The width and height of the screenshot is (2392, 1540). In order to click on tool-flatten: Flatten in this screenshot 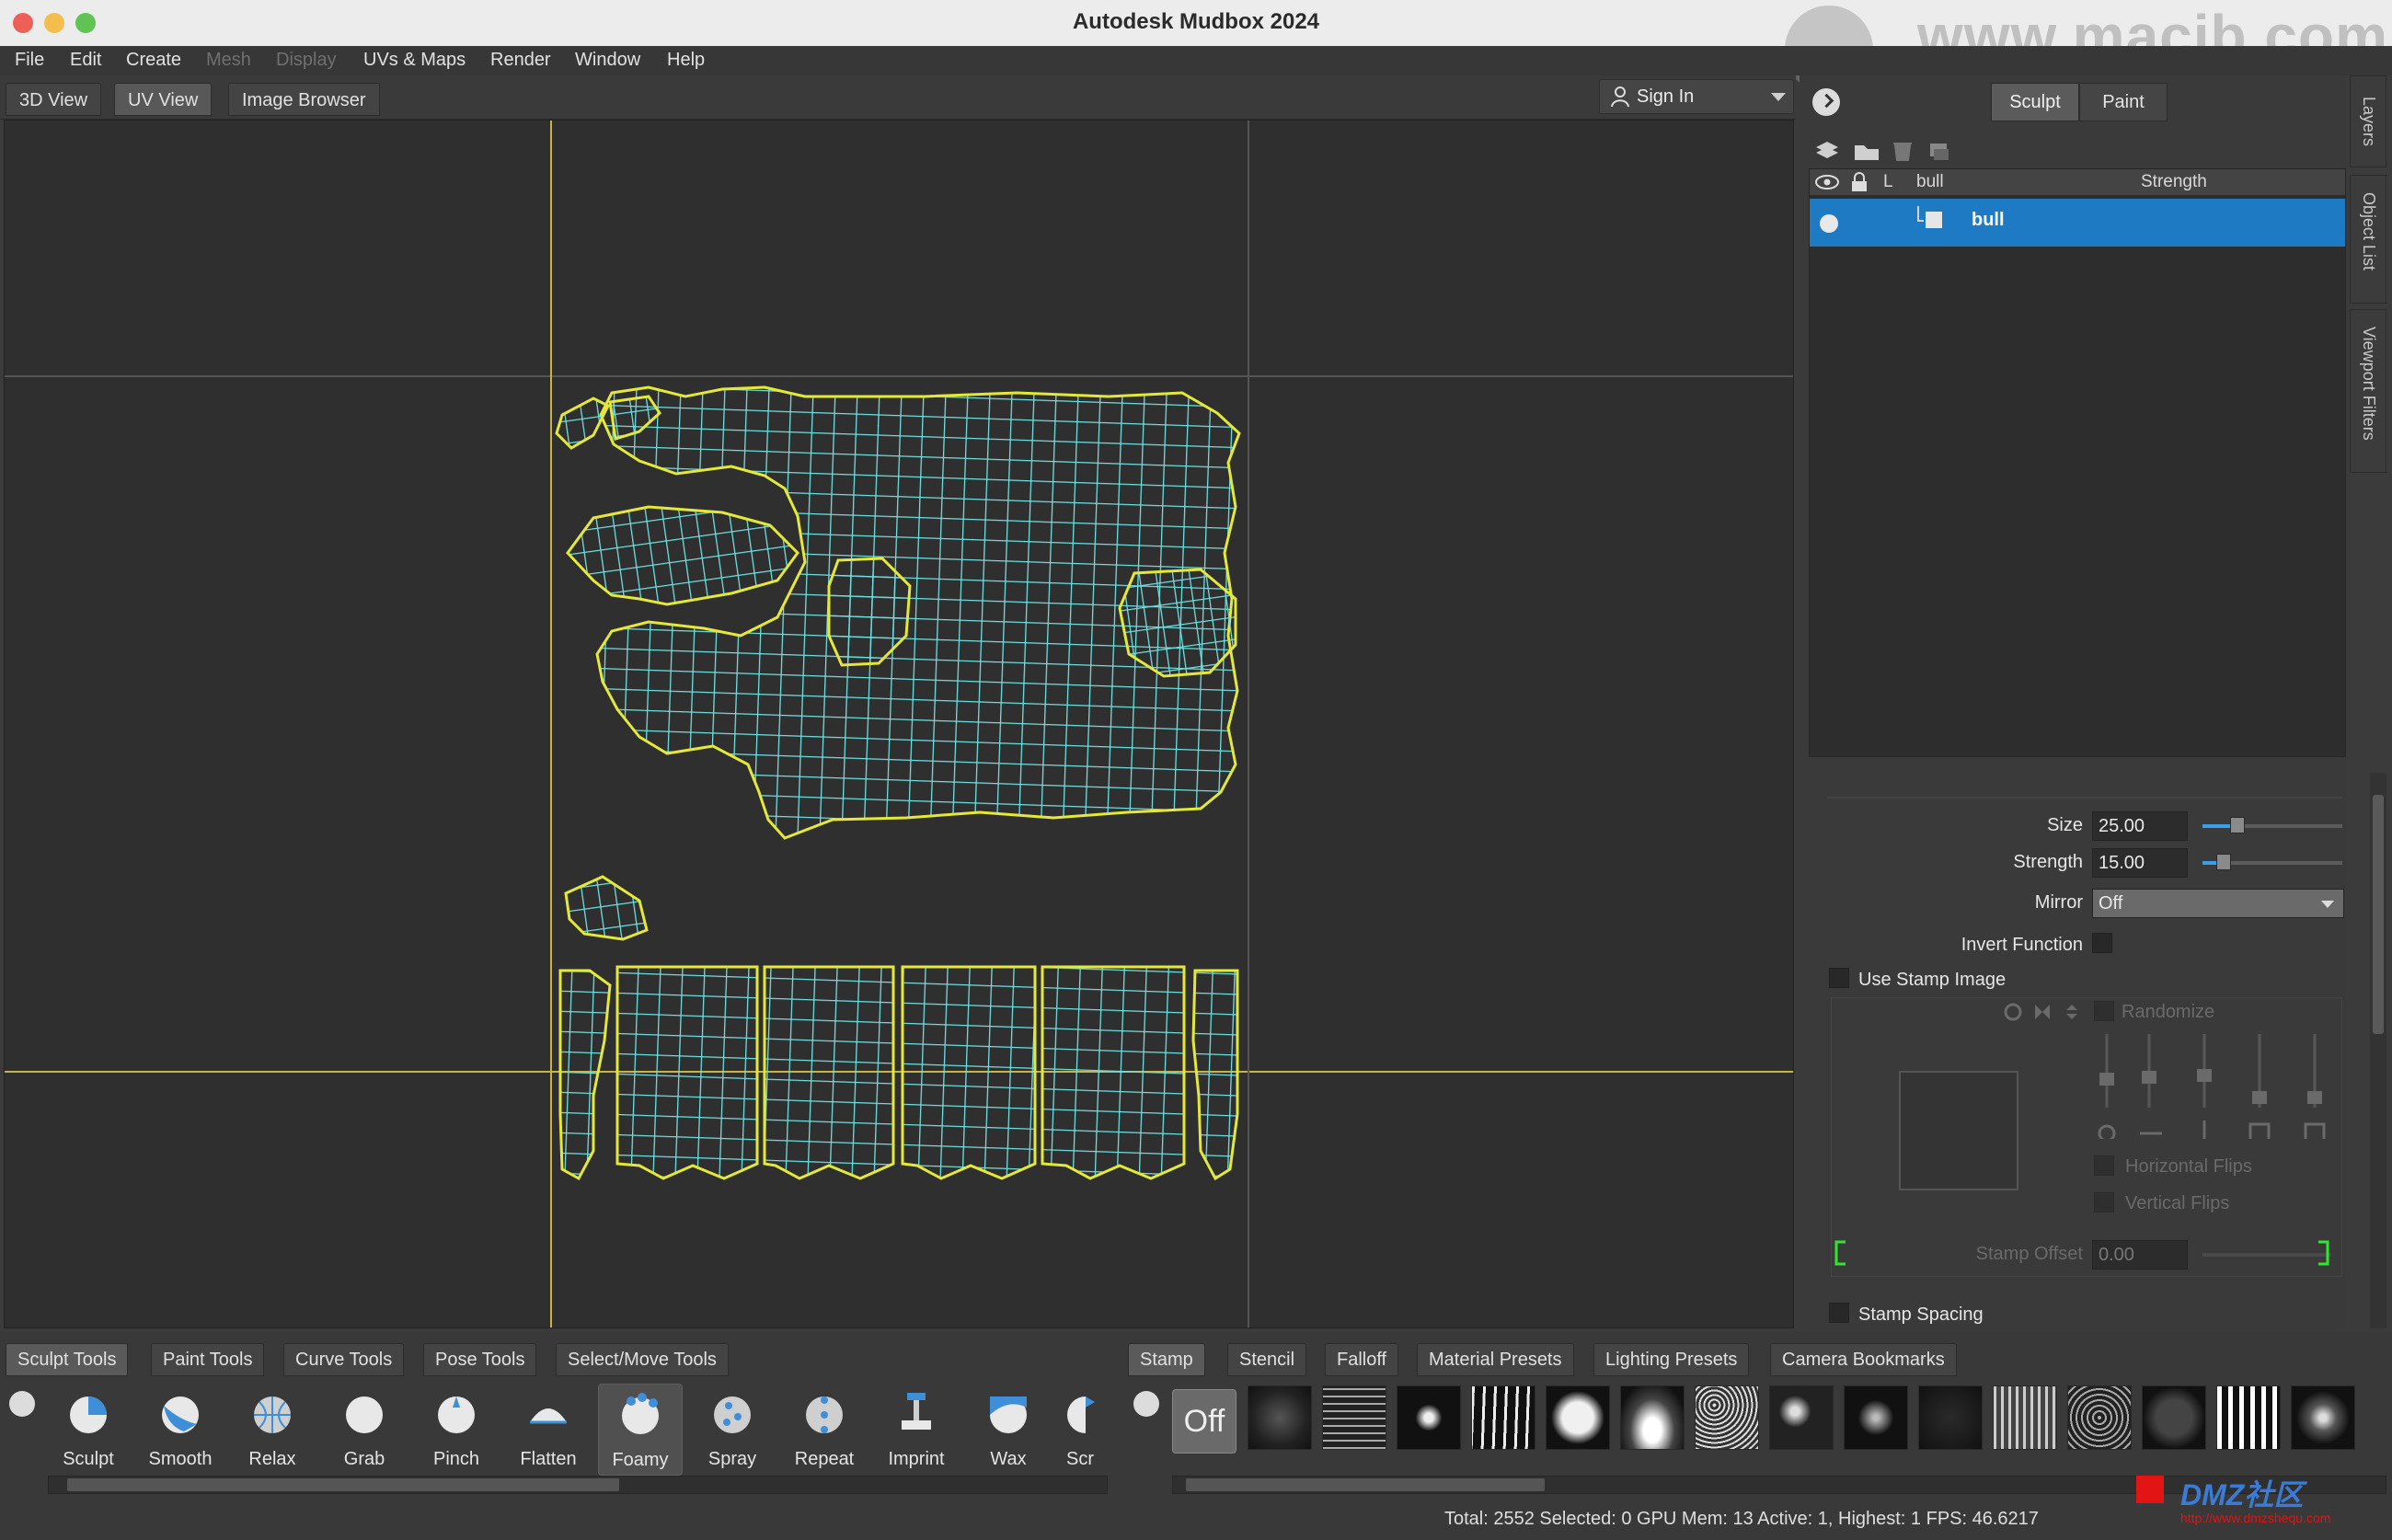, I will do `click(548, 1427)`.